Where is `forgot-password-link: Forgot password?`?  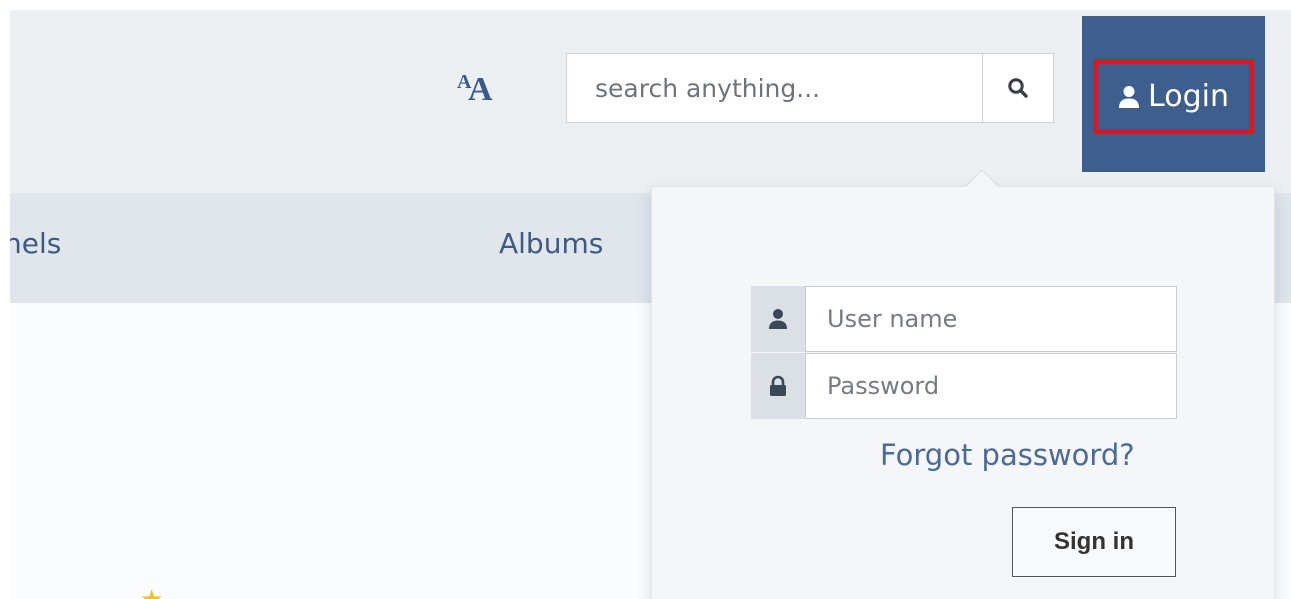
forgot-password-link: Forgot password? is located at coordinates (1007, 455).